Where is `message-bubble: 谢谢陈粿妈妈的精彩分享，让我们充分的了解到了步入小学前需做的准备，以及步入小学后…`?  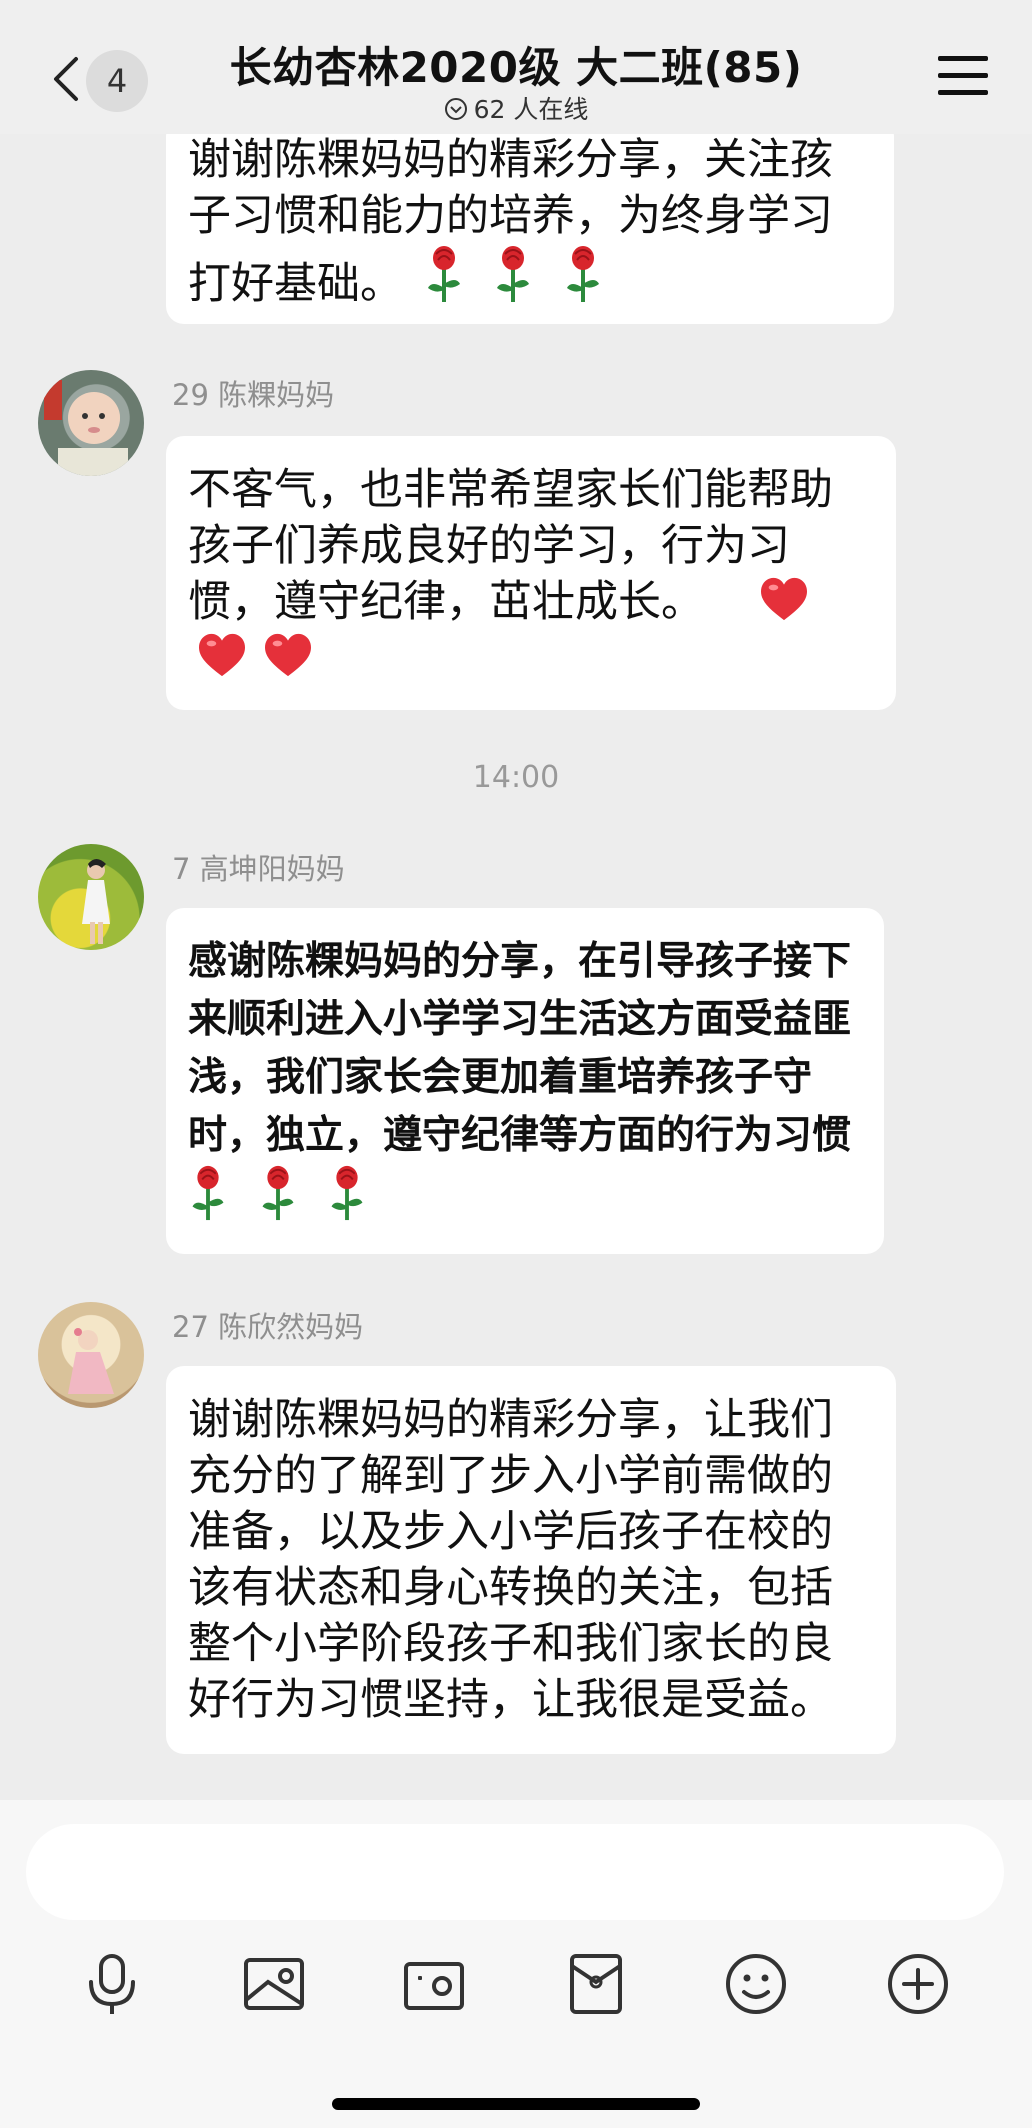 message-bubble: 谢谢陈粿妈妈的精彩分享，让我们充分的了解到了步入小学前需做的准备，以及步入小学后… is located at coordinates (531, 1560).